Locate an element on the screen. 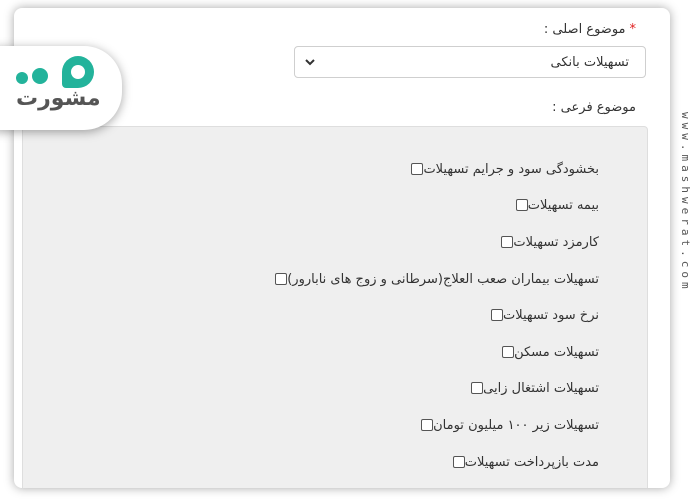 The height and width of the screenshot is (500, 700). main-topic-label-row: *موضوع اصلی : is located at coordinates (590, 29).